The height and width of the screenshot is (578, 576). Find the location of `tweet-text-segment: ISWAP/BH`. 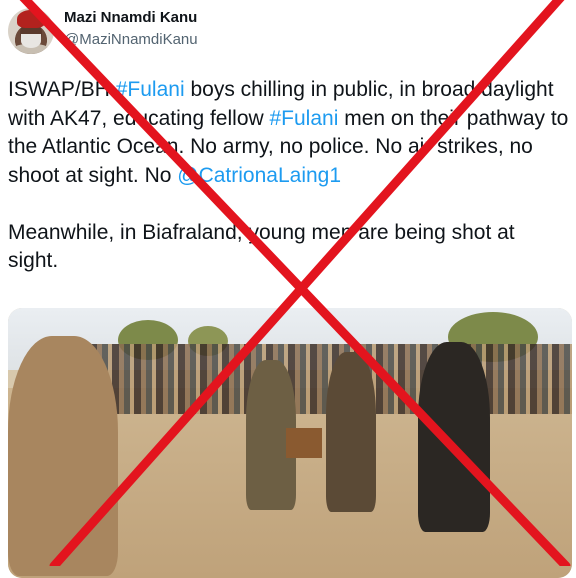

tweet-text-segment: ISWAP/BH is located at coordinates (62, 89).